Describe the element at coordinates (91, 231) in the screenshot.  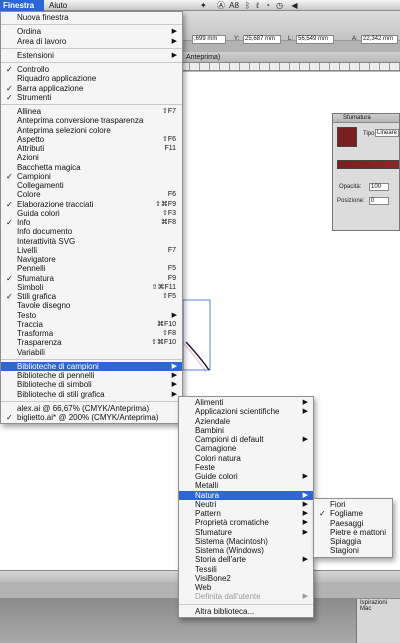
I see `finestra-item-info-documento: Info documento` at that location.